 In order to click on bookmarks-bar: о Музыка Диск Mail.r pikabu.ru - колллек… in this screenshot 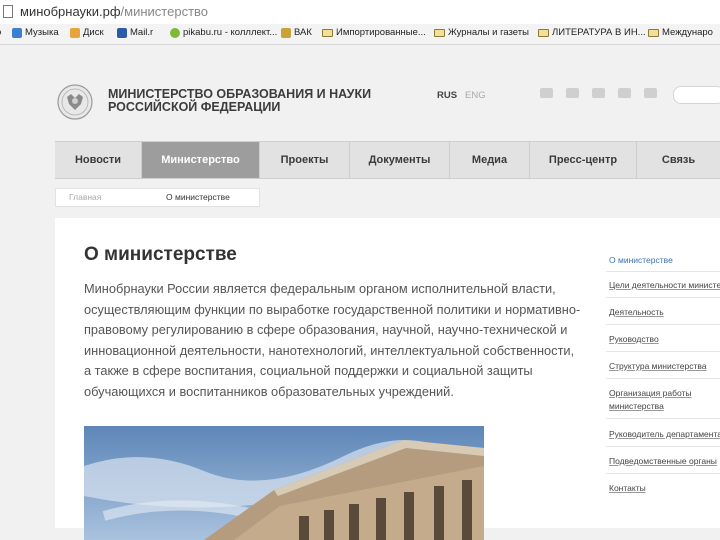, I will do `click(360, 34)`.